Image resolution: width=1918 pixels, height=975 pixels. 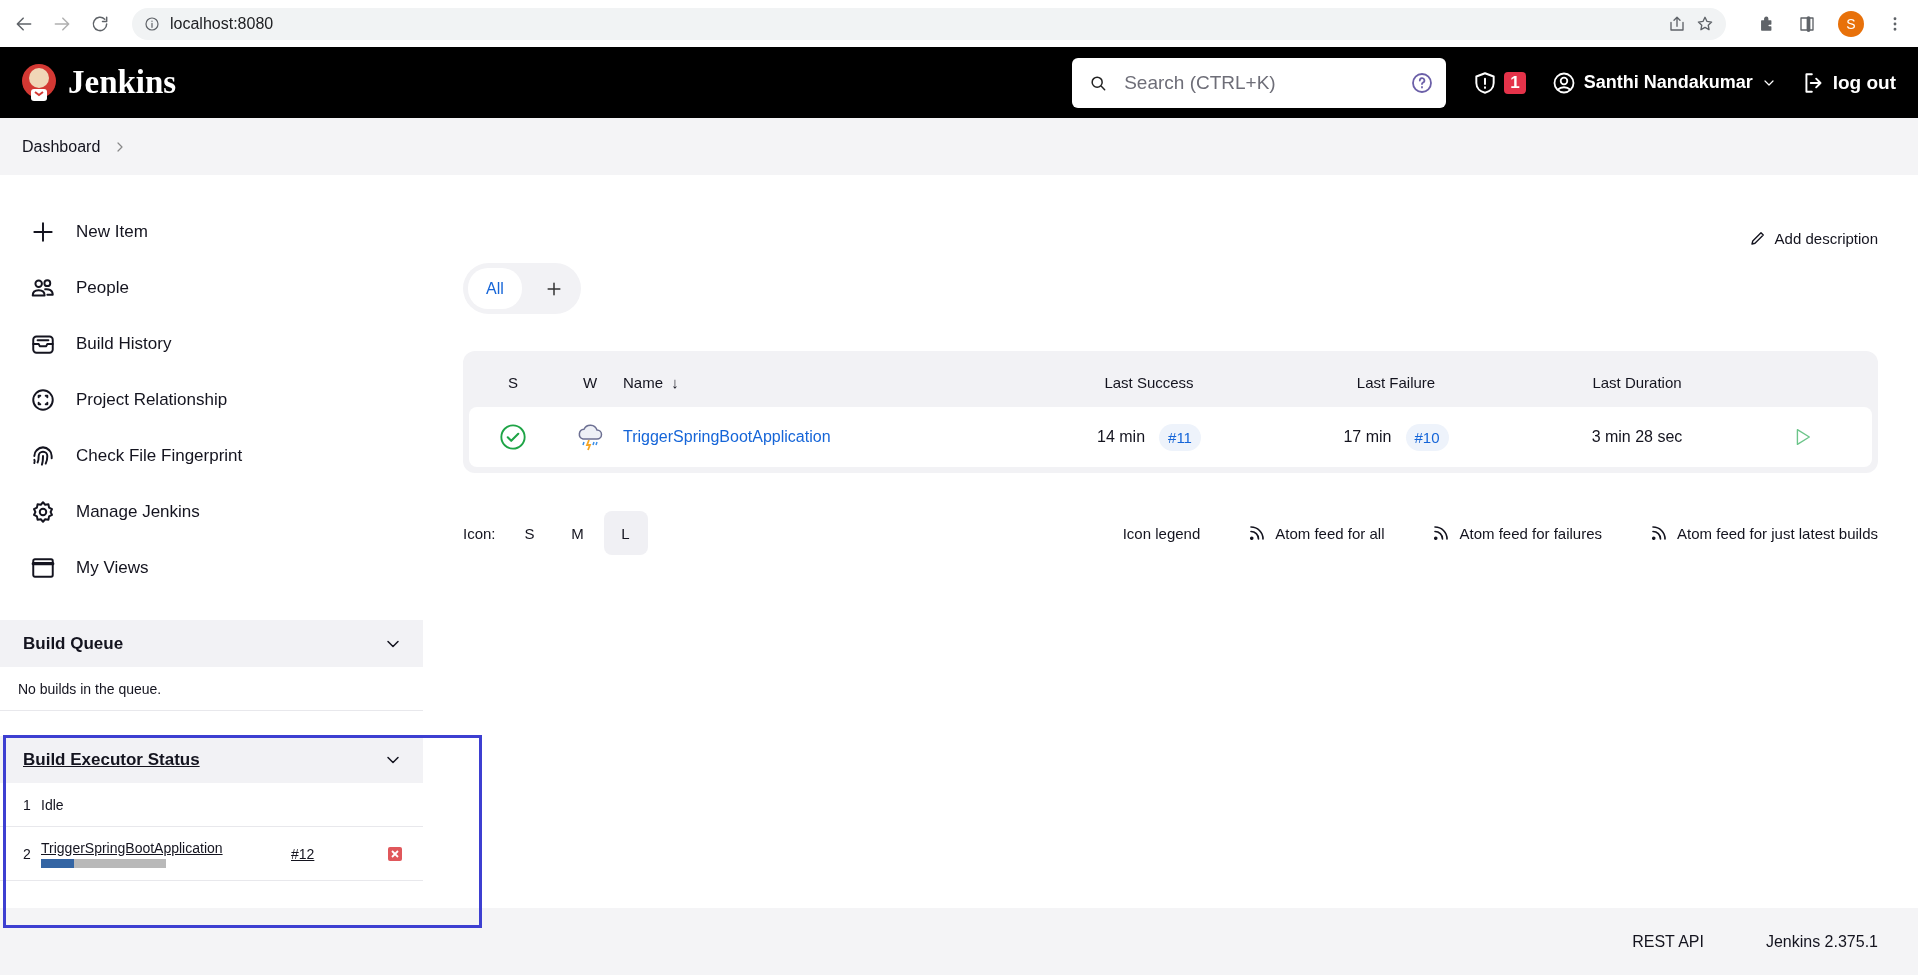 What do you see at coordinates (513, 382) in the screenshot?
I see `column-header: S` at bounding box center [513, 382].